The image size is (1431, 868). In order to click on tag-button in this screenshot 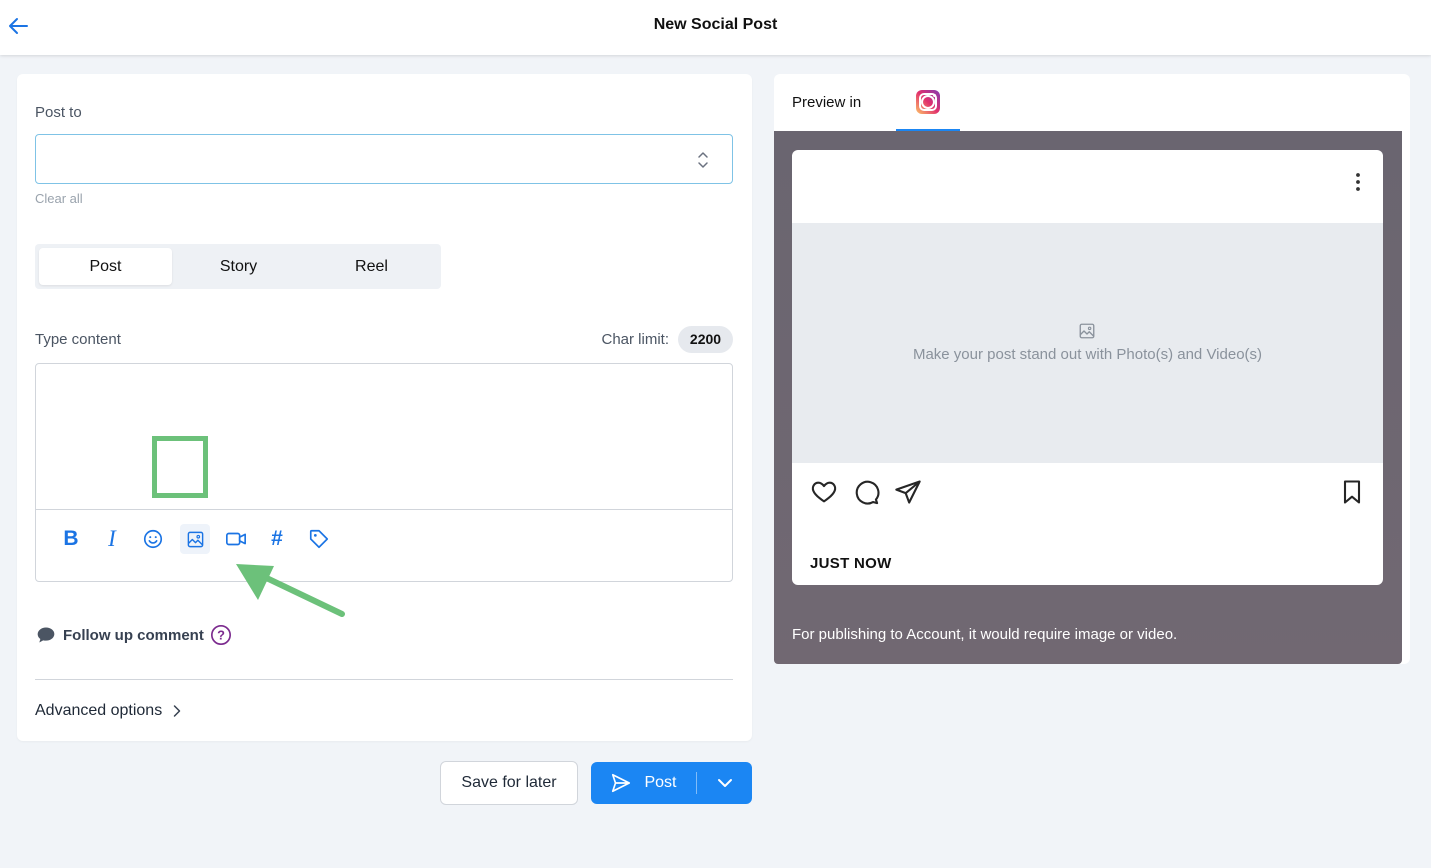, I will do `click(319, 539)`.